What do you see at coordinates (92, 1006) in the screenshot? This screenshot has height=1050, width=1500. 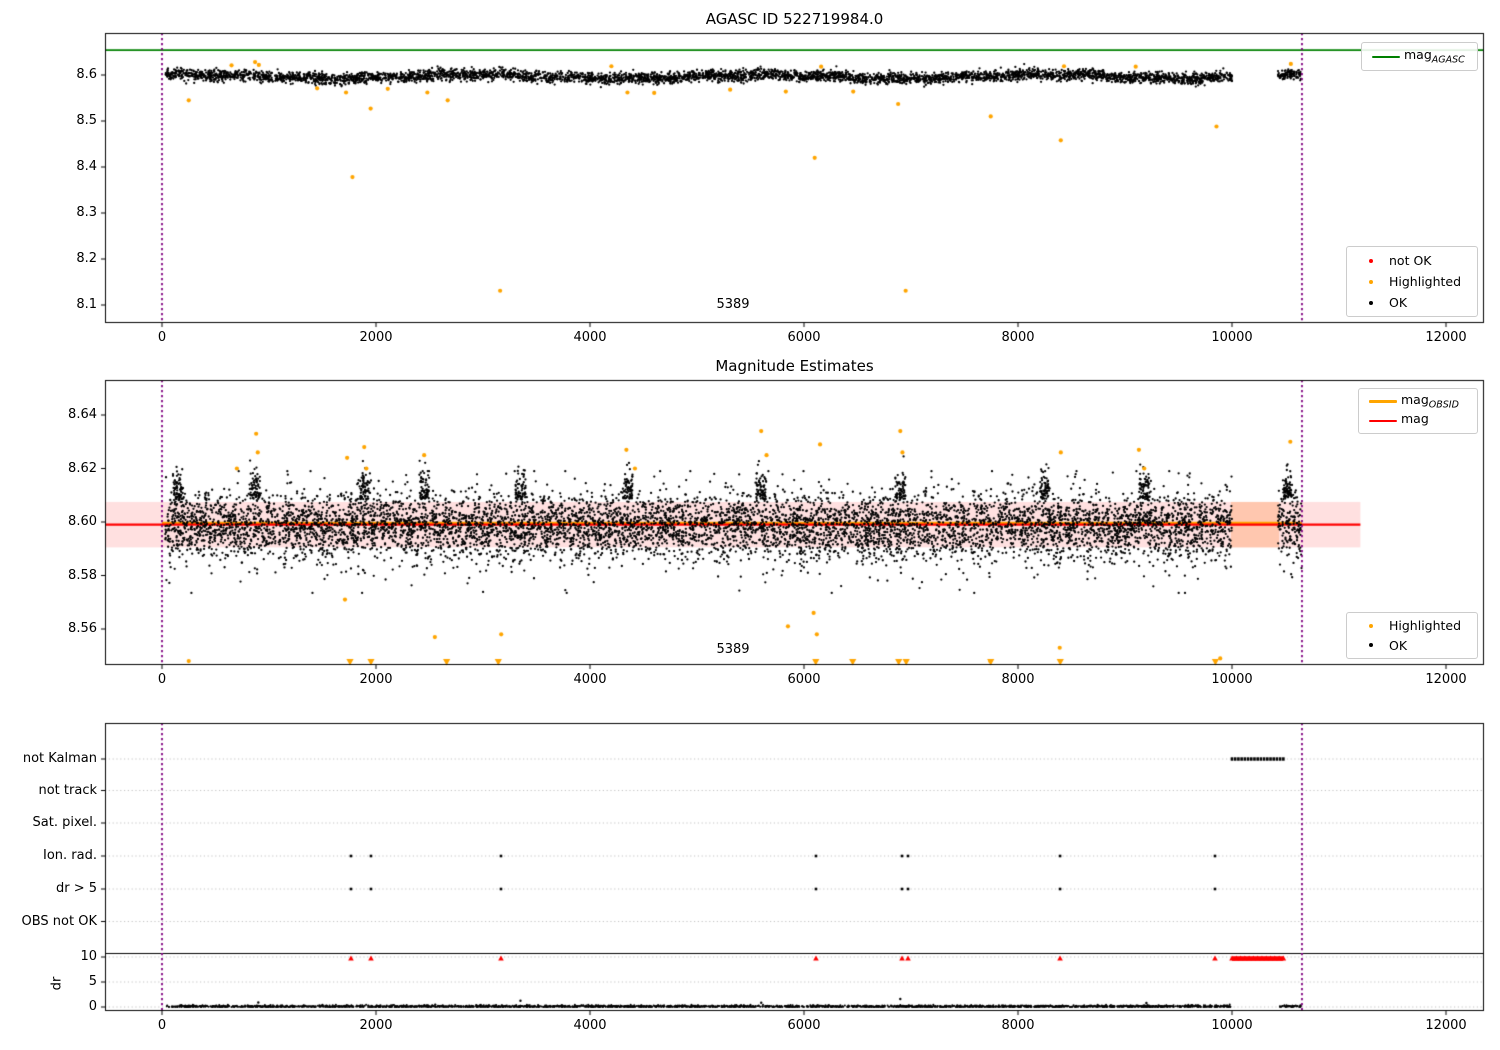 I see `dr-tick-label: 0` at bounding box center [92, 1006].